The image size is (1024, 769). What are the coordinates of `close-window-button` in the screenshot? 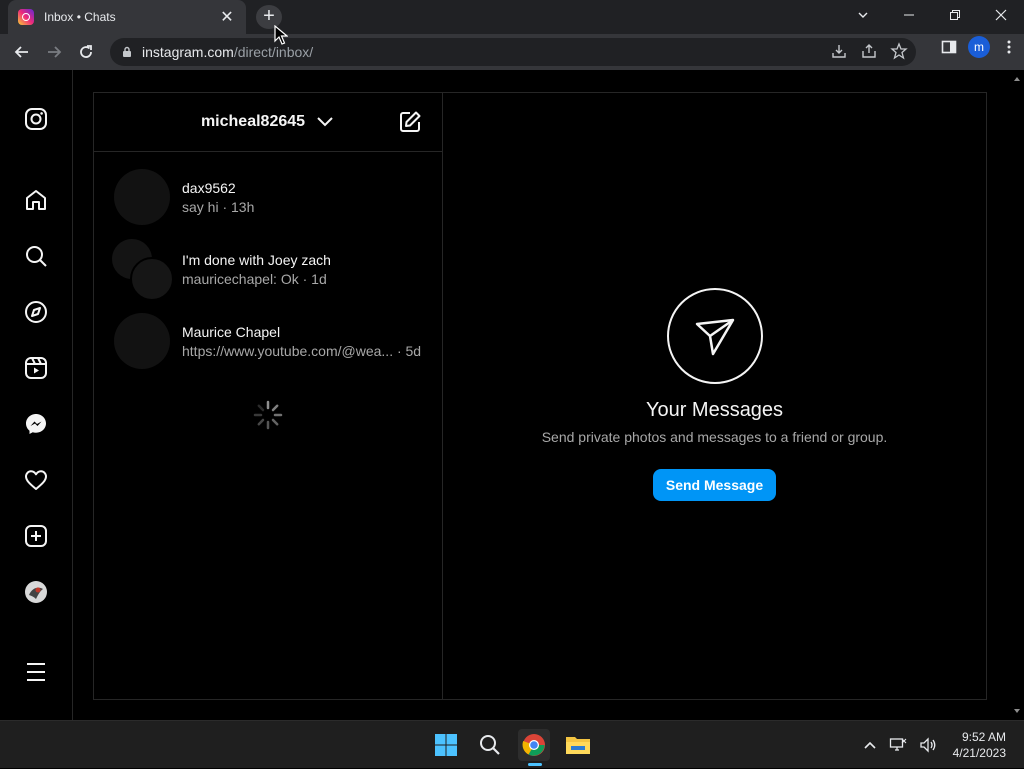 It's located at (1001, 15).